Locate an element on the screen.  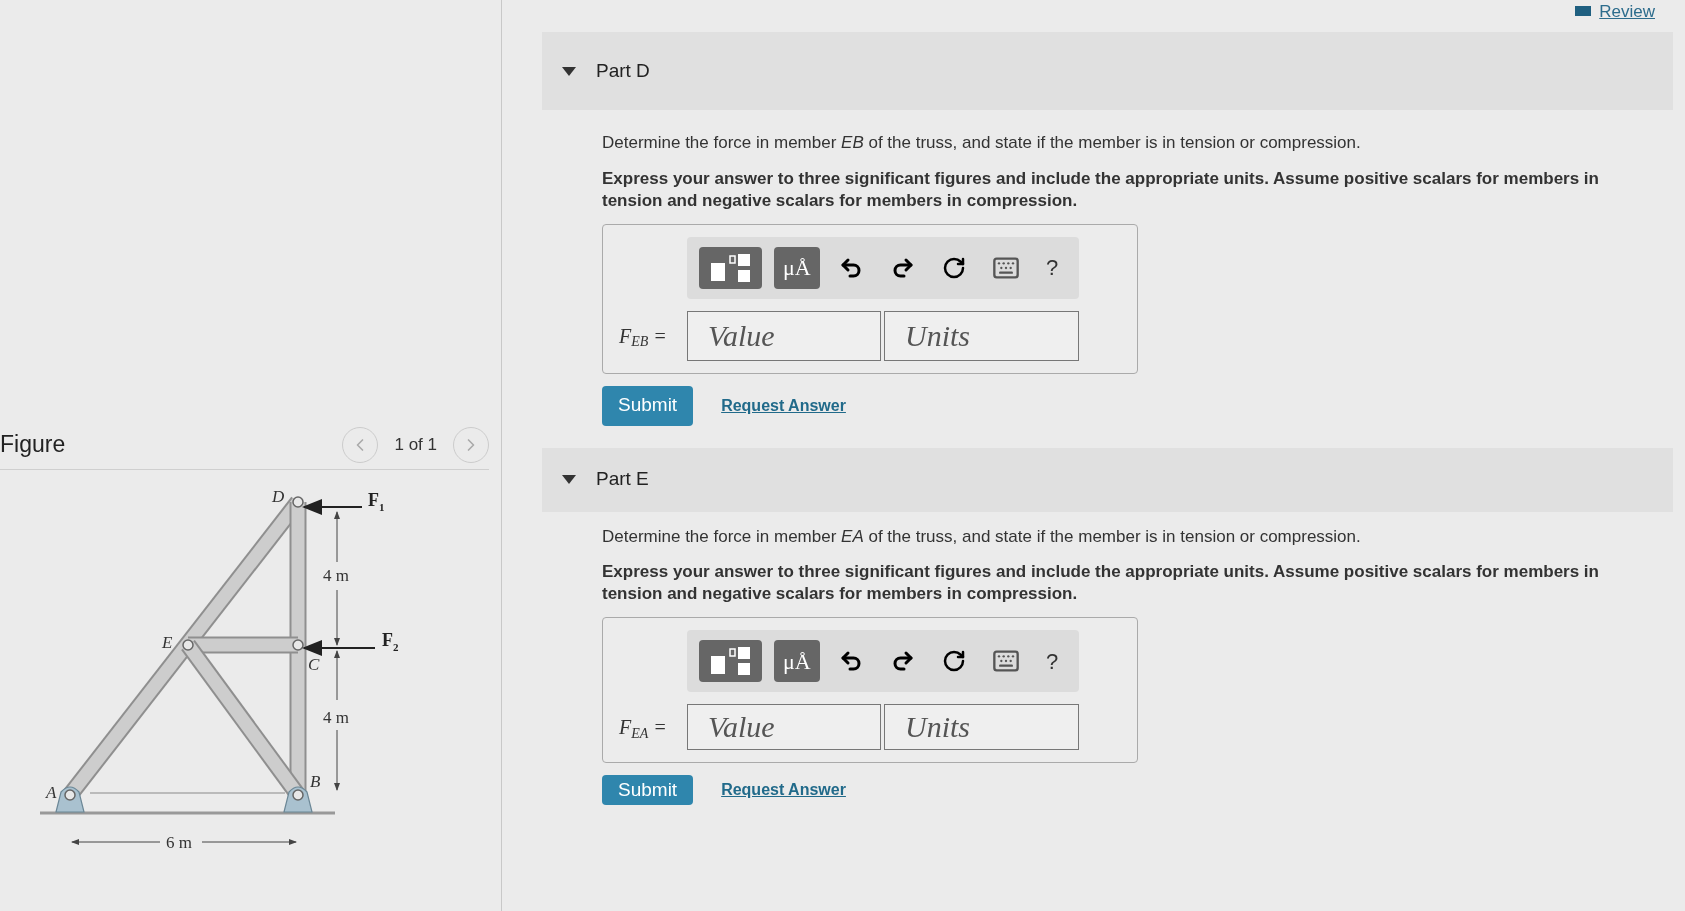
dimension-label: 6 m is located at coordinates (179, 842).